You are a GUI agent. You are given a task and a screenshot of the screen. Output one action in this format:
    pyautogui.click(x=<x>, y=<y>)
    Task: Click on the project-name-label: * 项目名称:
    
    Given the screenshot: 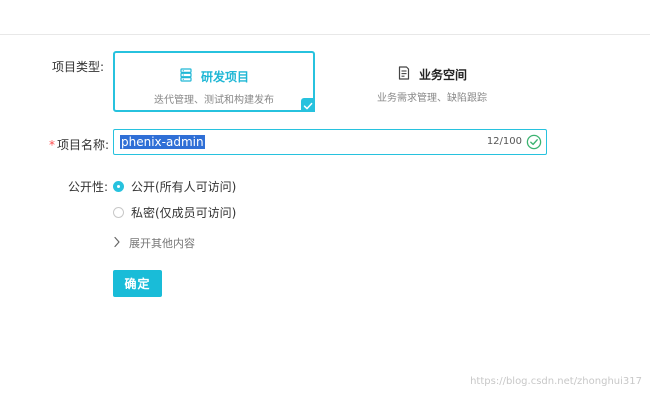 What is the action you would take?
    pyautogui.click(x=79, y=144)
    